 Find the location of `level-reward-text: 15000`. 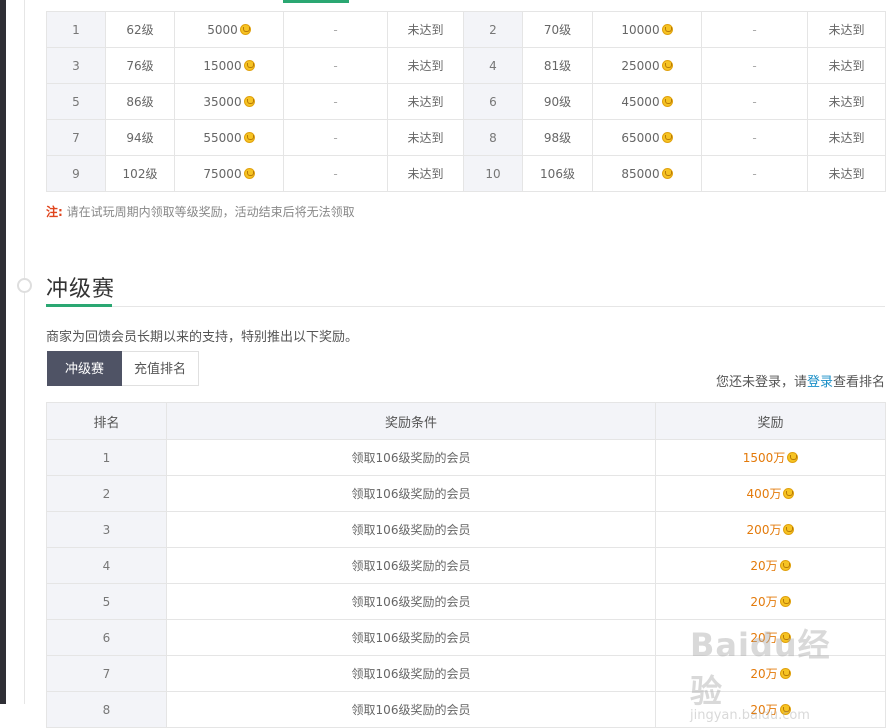

level-reward-text: 15000 is located at coordinates (222, 65).